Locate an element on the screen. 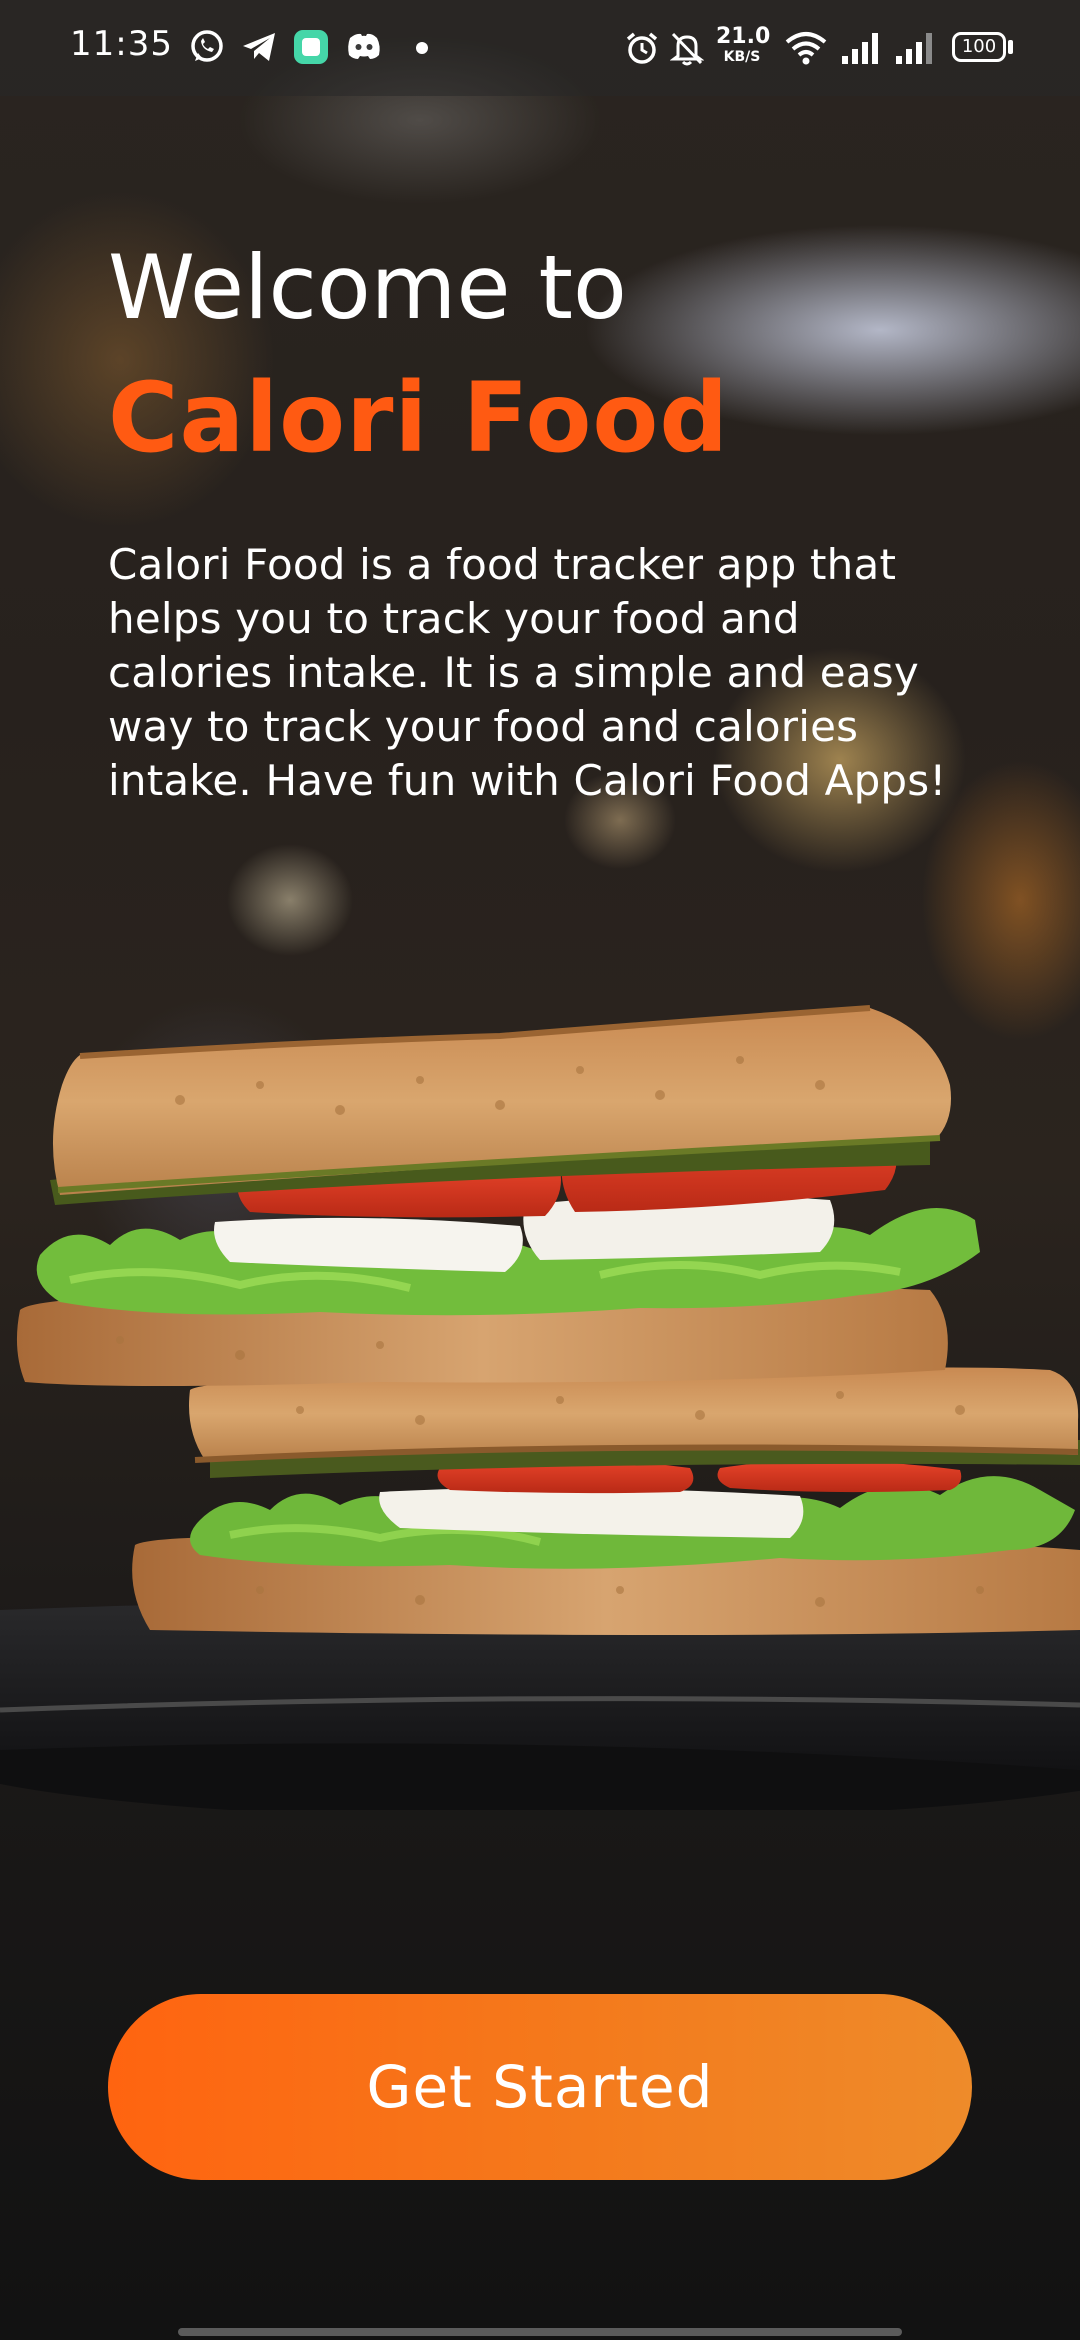 The width and height of the screenshot is (1080, 2340). whatsapp-icon is located at coordinates (207, 46).